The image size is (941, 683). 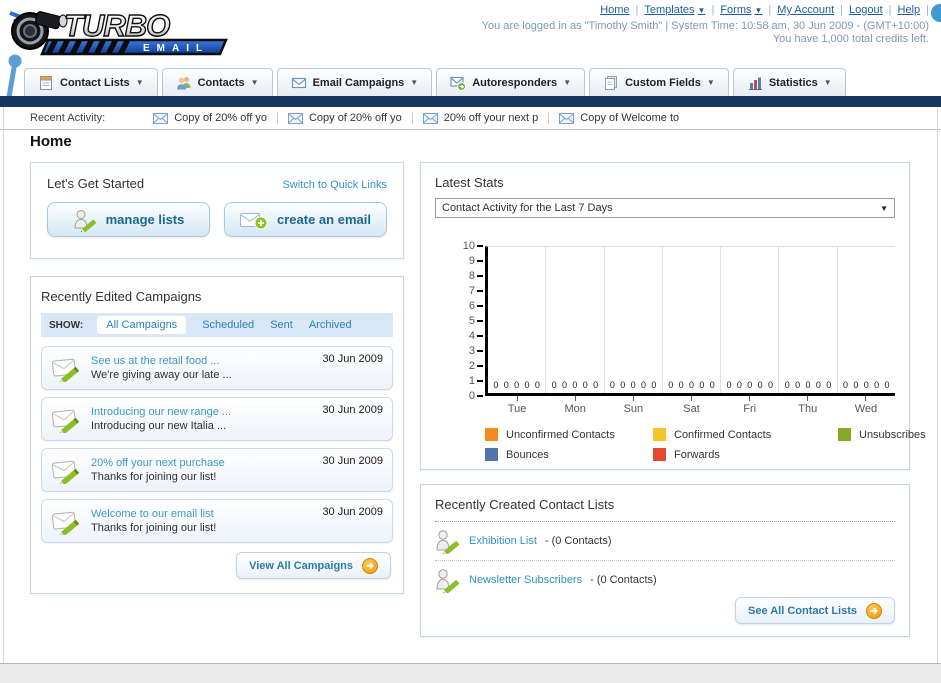 What do you see at coordinates (206, 463) in the screenshot?
I see `campaign-title-link: 20% off your next purchase` at bounding box center [206, 463].